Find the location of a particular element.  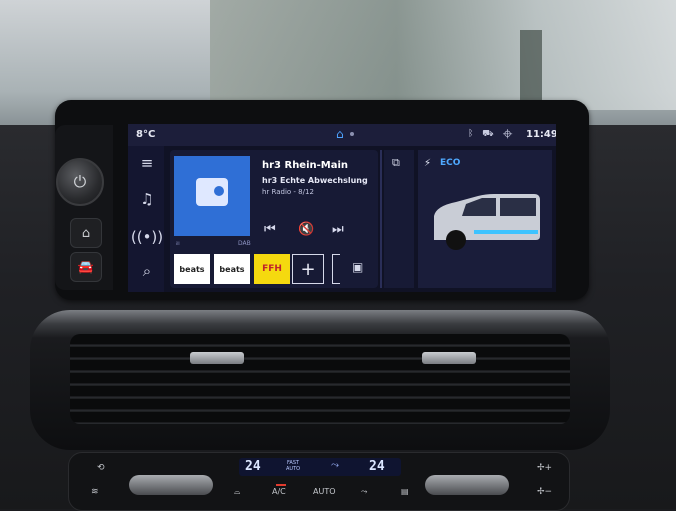

windshield-plant is located at coordinates (531, 70).